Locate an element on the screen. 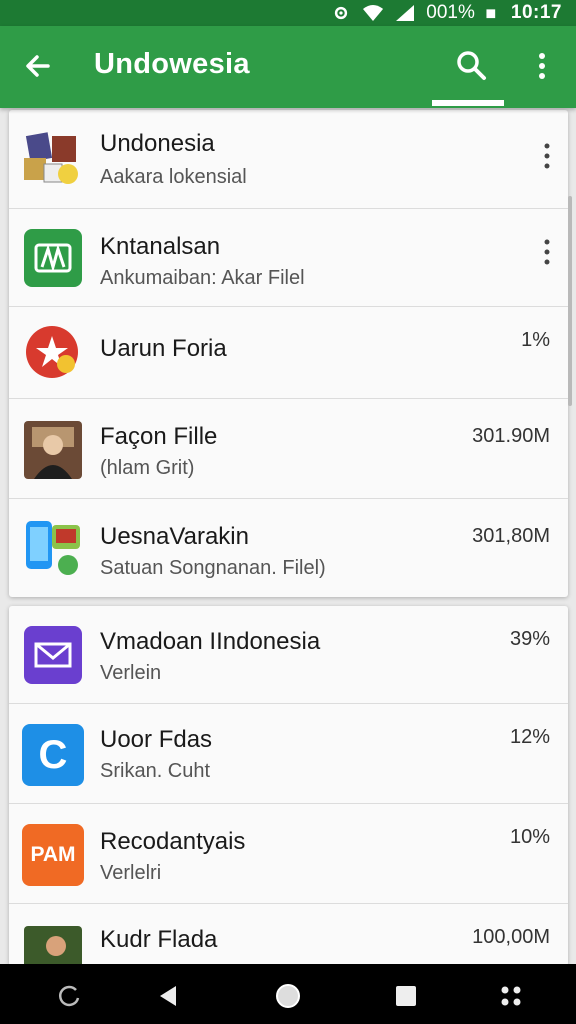  icon-label: PAM is located at coordinates (53, 854).